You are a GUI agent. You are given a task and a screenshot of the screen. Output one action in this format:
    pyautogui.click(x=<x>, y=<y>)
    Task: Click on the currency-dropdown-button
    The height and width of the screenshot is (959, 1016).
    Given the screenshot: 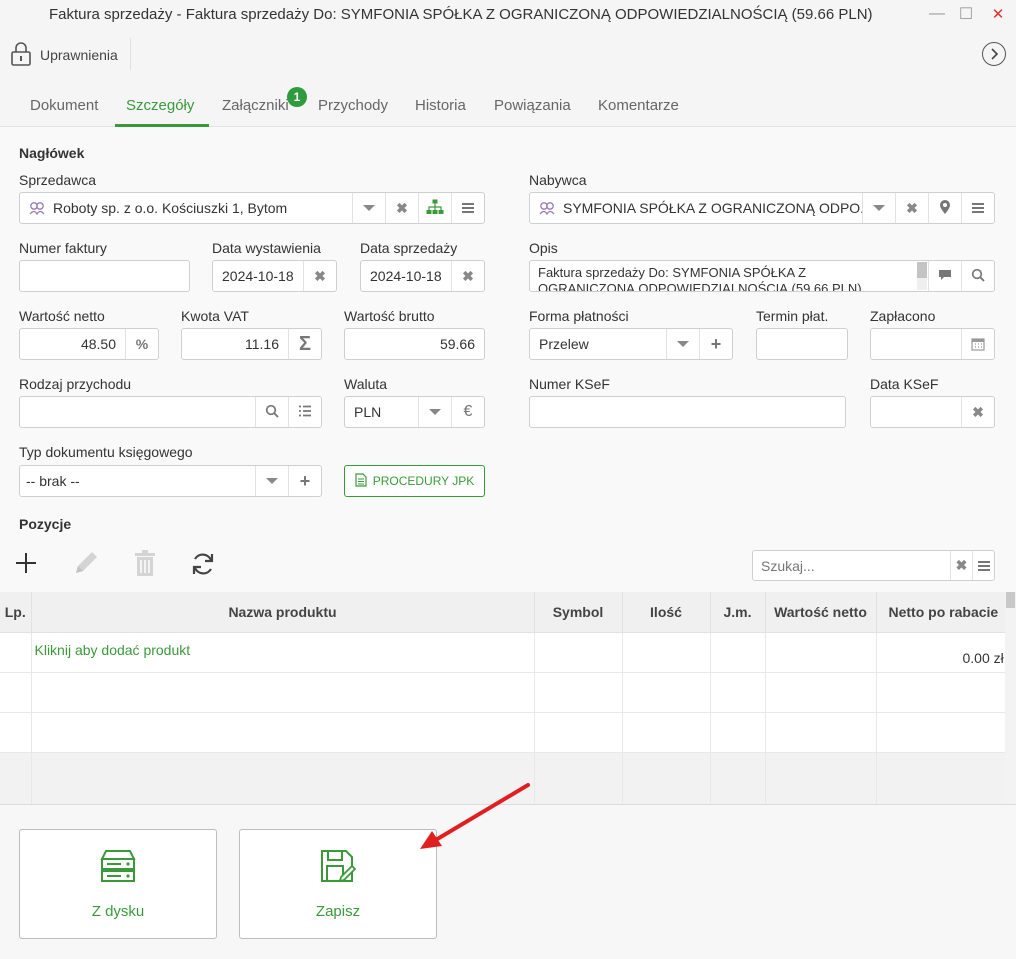 What is the action you would take?
    pyautogui.click(x=434, y=412)
    